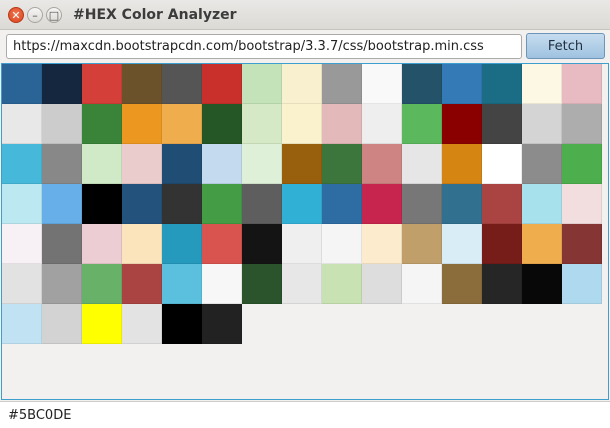 The width and height of the screenshot is (610, 428). I want to click on minimize-icon: –, so click(35, 15).